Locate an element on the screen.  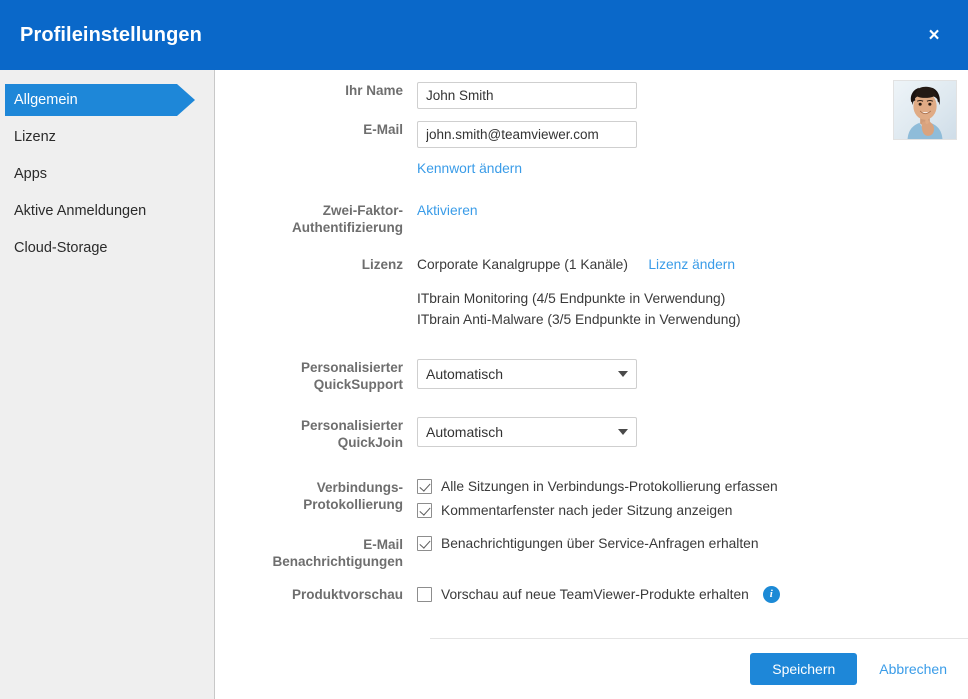
quickjoin-select-value: Automatisch is located at coordinates (527, 432).